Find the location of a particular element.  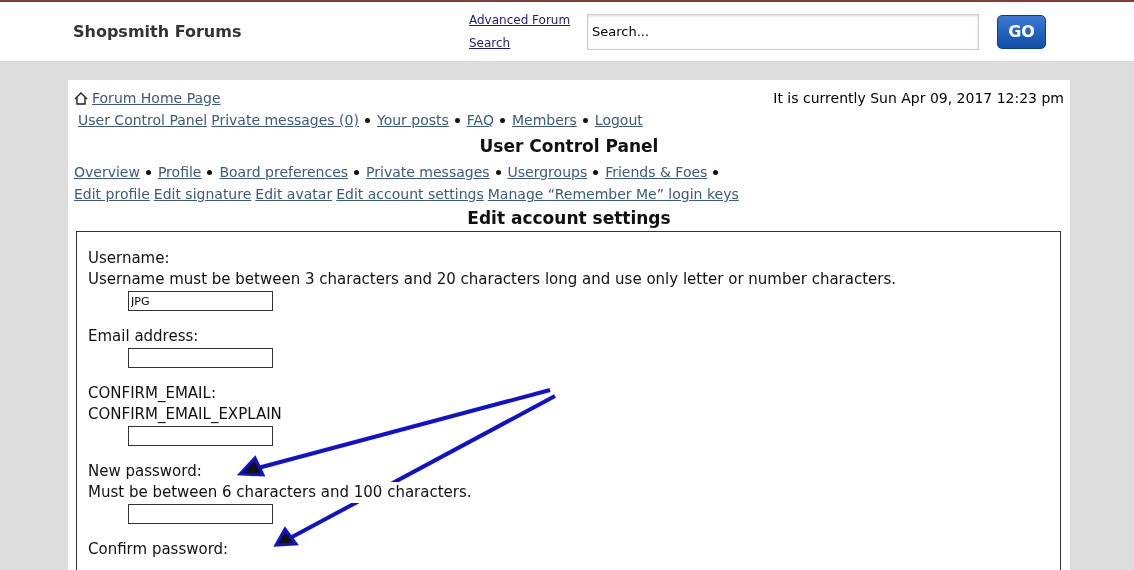

tab-link: Board preferences is located at coordinates (284, 172).